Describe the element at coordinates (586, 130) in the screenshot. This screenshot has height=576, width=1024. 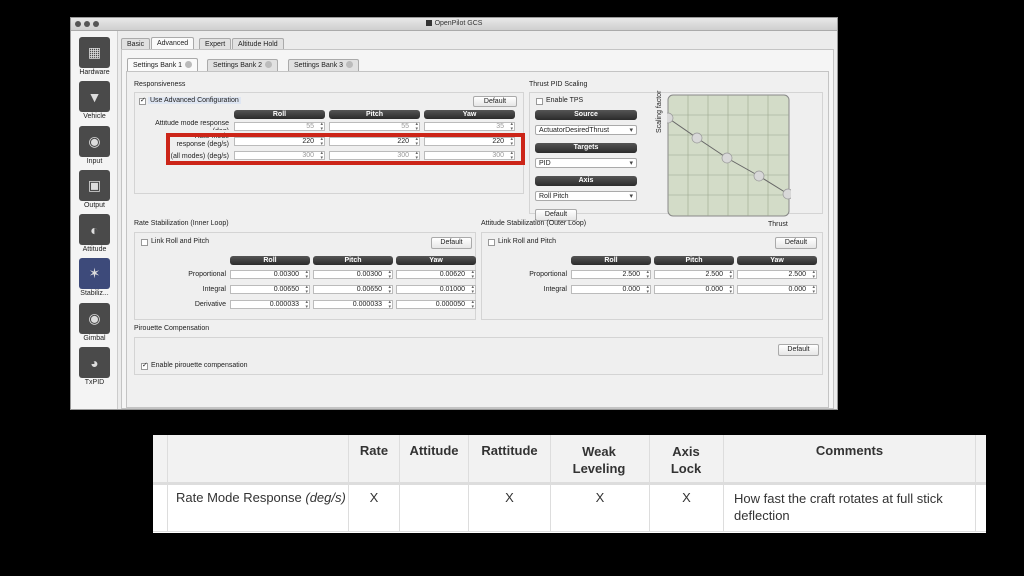
I see `source-select: ActuatorDesiredThrust` at that location.